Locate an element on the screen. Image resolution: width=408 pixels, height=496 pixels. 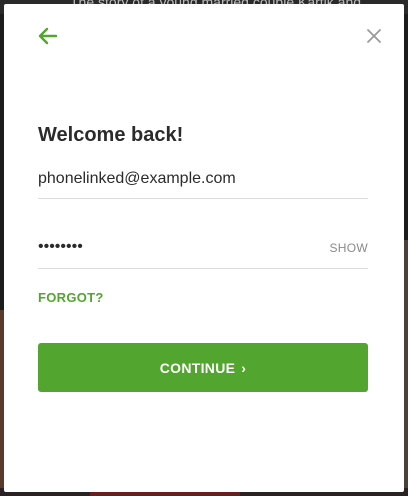
close-button is located at coordinates (374, 36).